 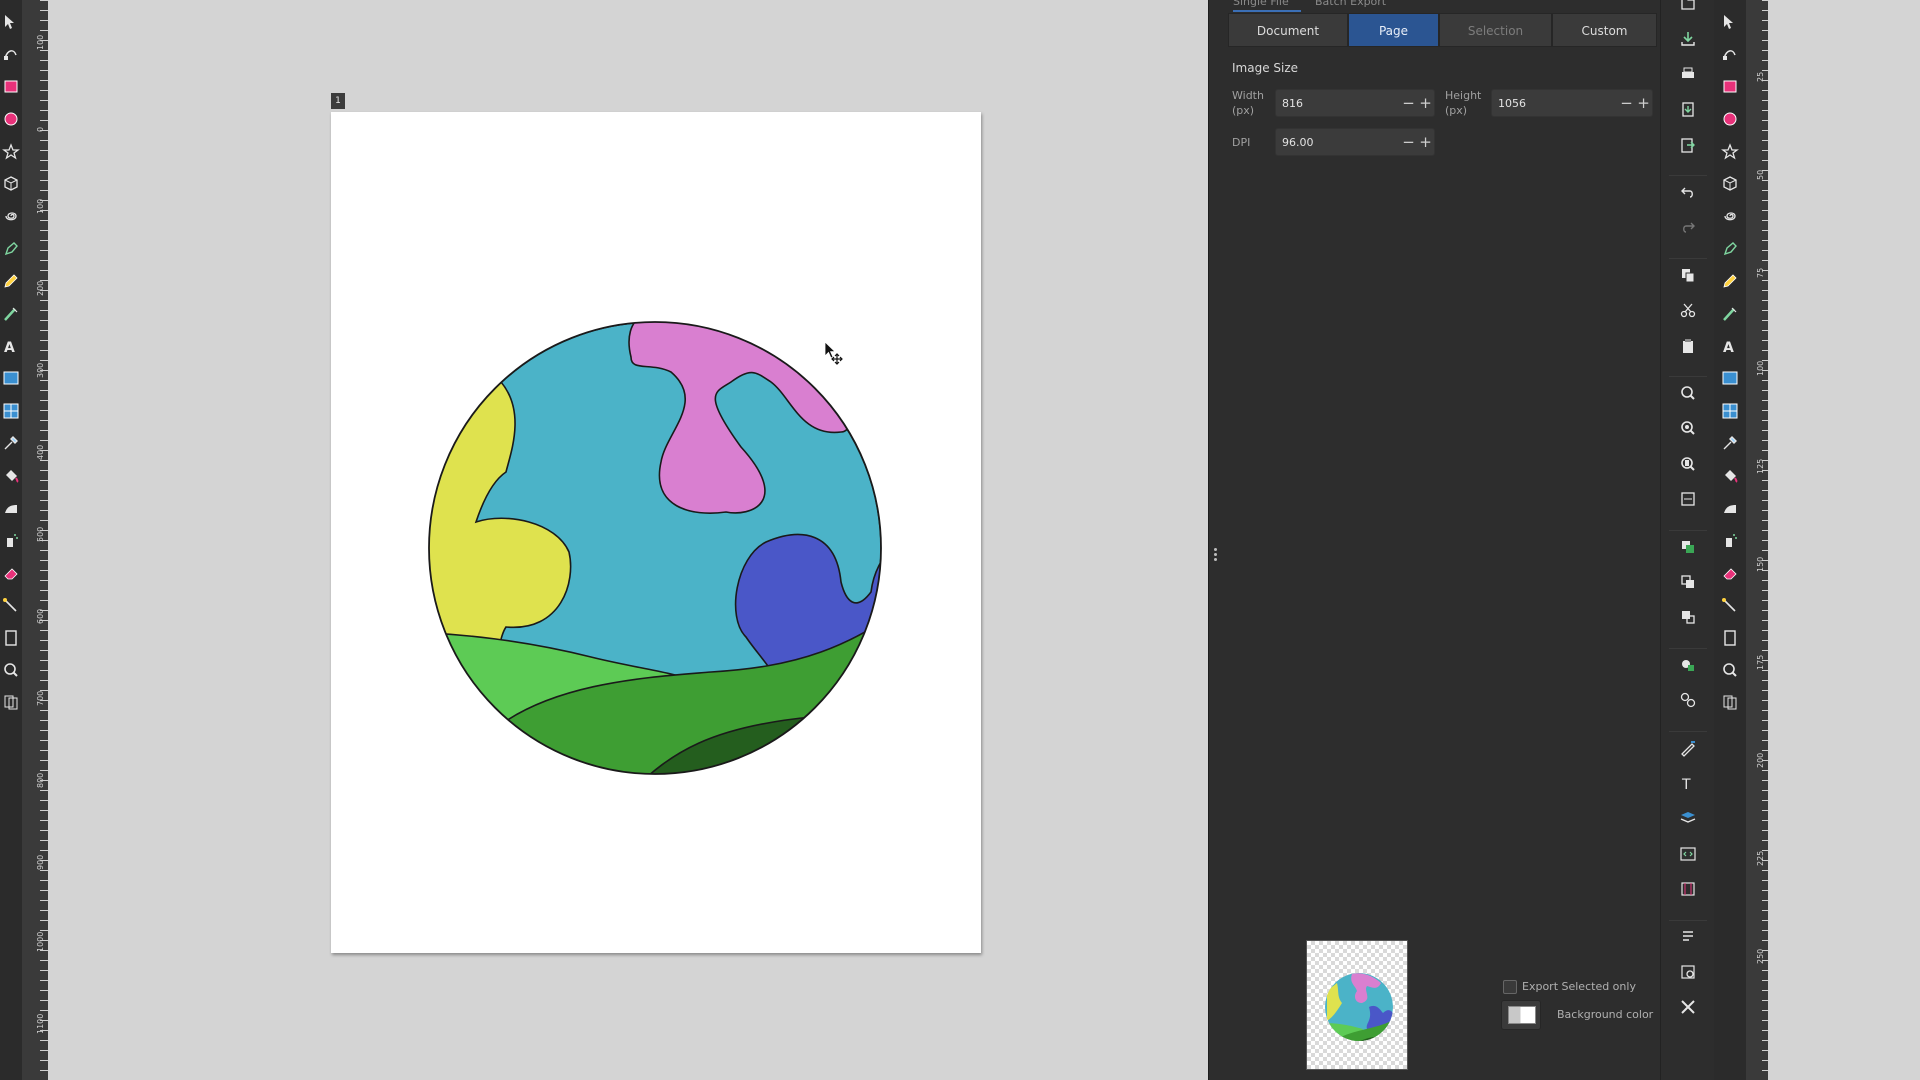 I want to click on gradient-icon, so click(x=11, y=378).